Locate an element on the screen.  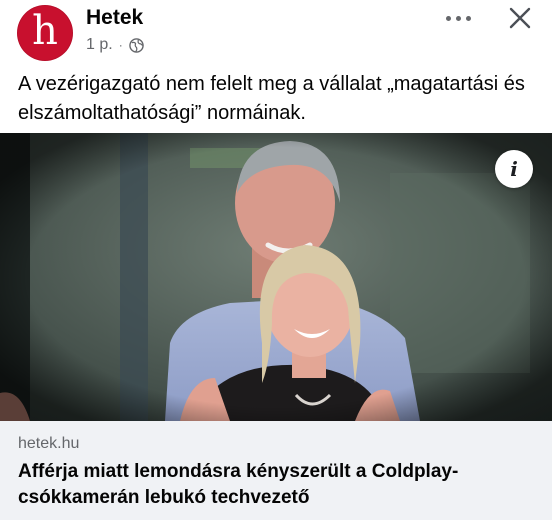
avatar: h is located at coordinates (45, 33).